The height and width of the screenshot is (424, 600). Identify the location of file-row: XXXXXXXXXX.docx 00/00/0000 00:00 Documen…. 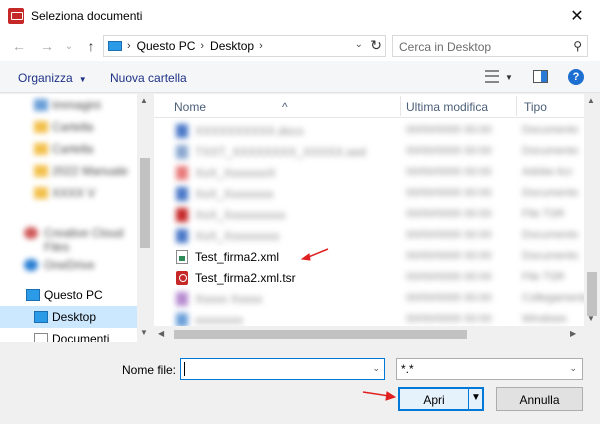
(369, 130).